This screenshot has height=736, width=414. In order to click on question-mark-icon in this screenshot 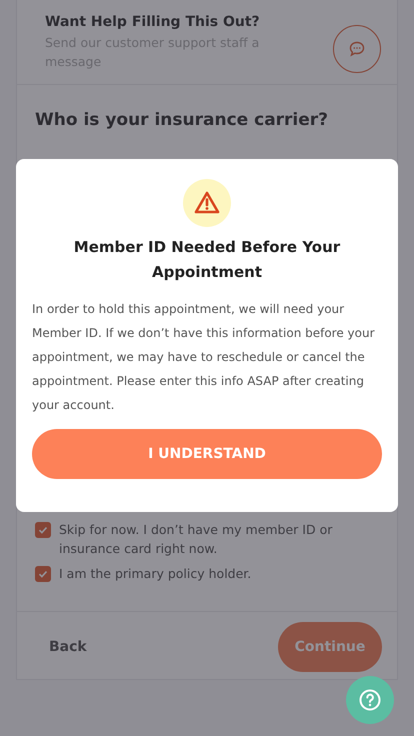, I will do `click(370, 700)`.